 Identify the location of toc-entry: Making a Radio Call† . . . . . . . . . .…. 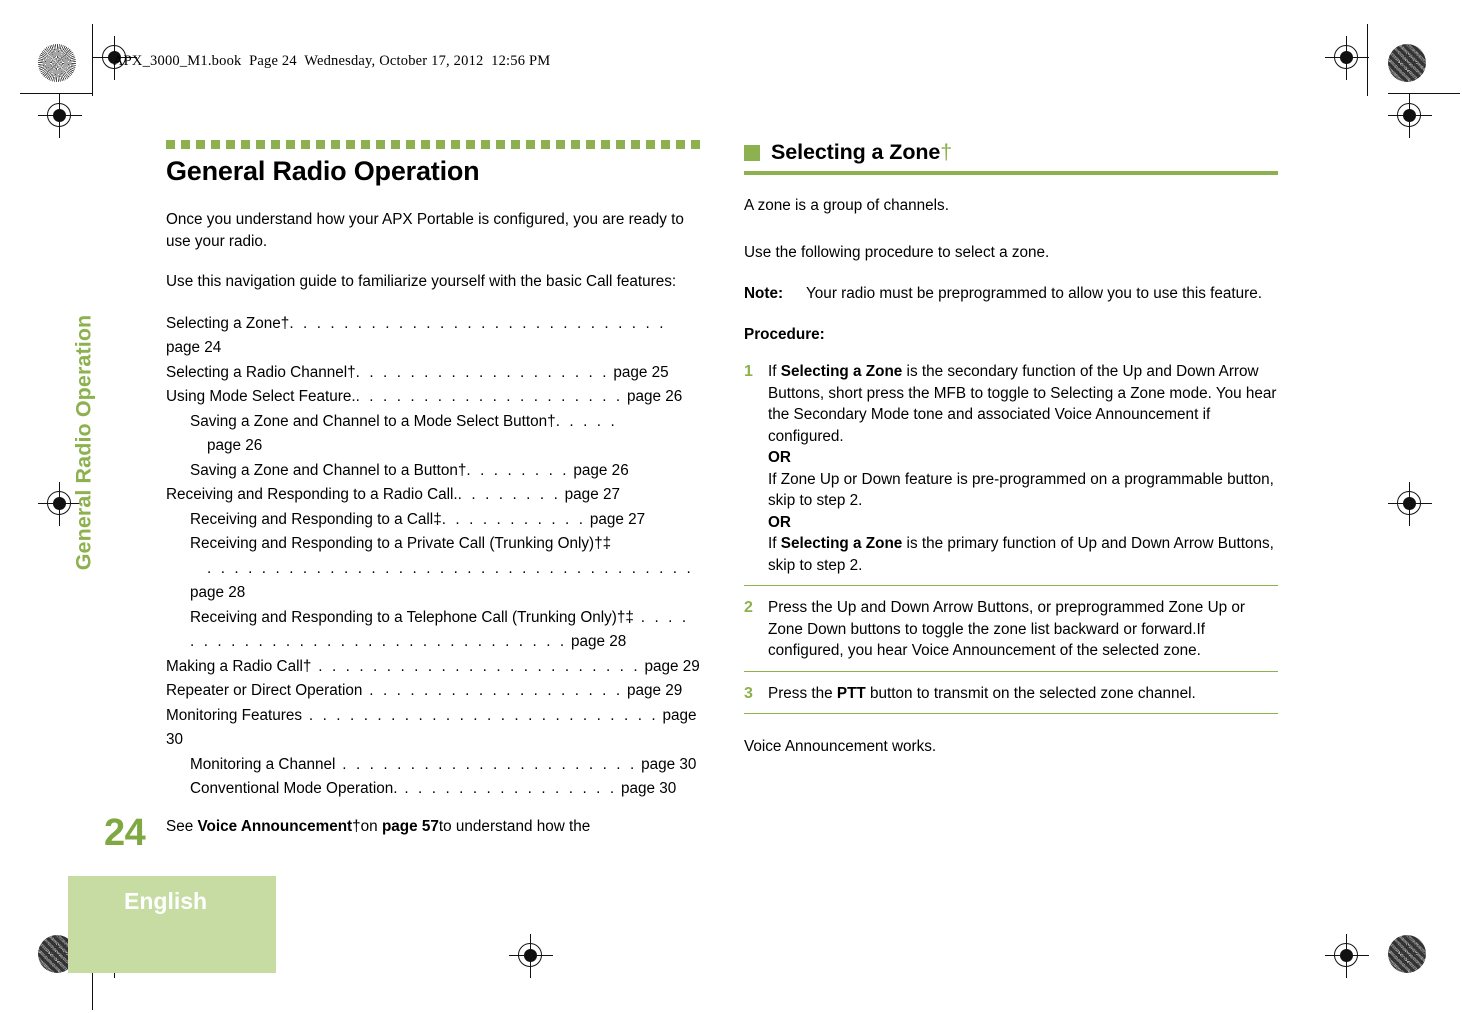
(433, 667).